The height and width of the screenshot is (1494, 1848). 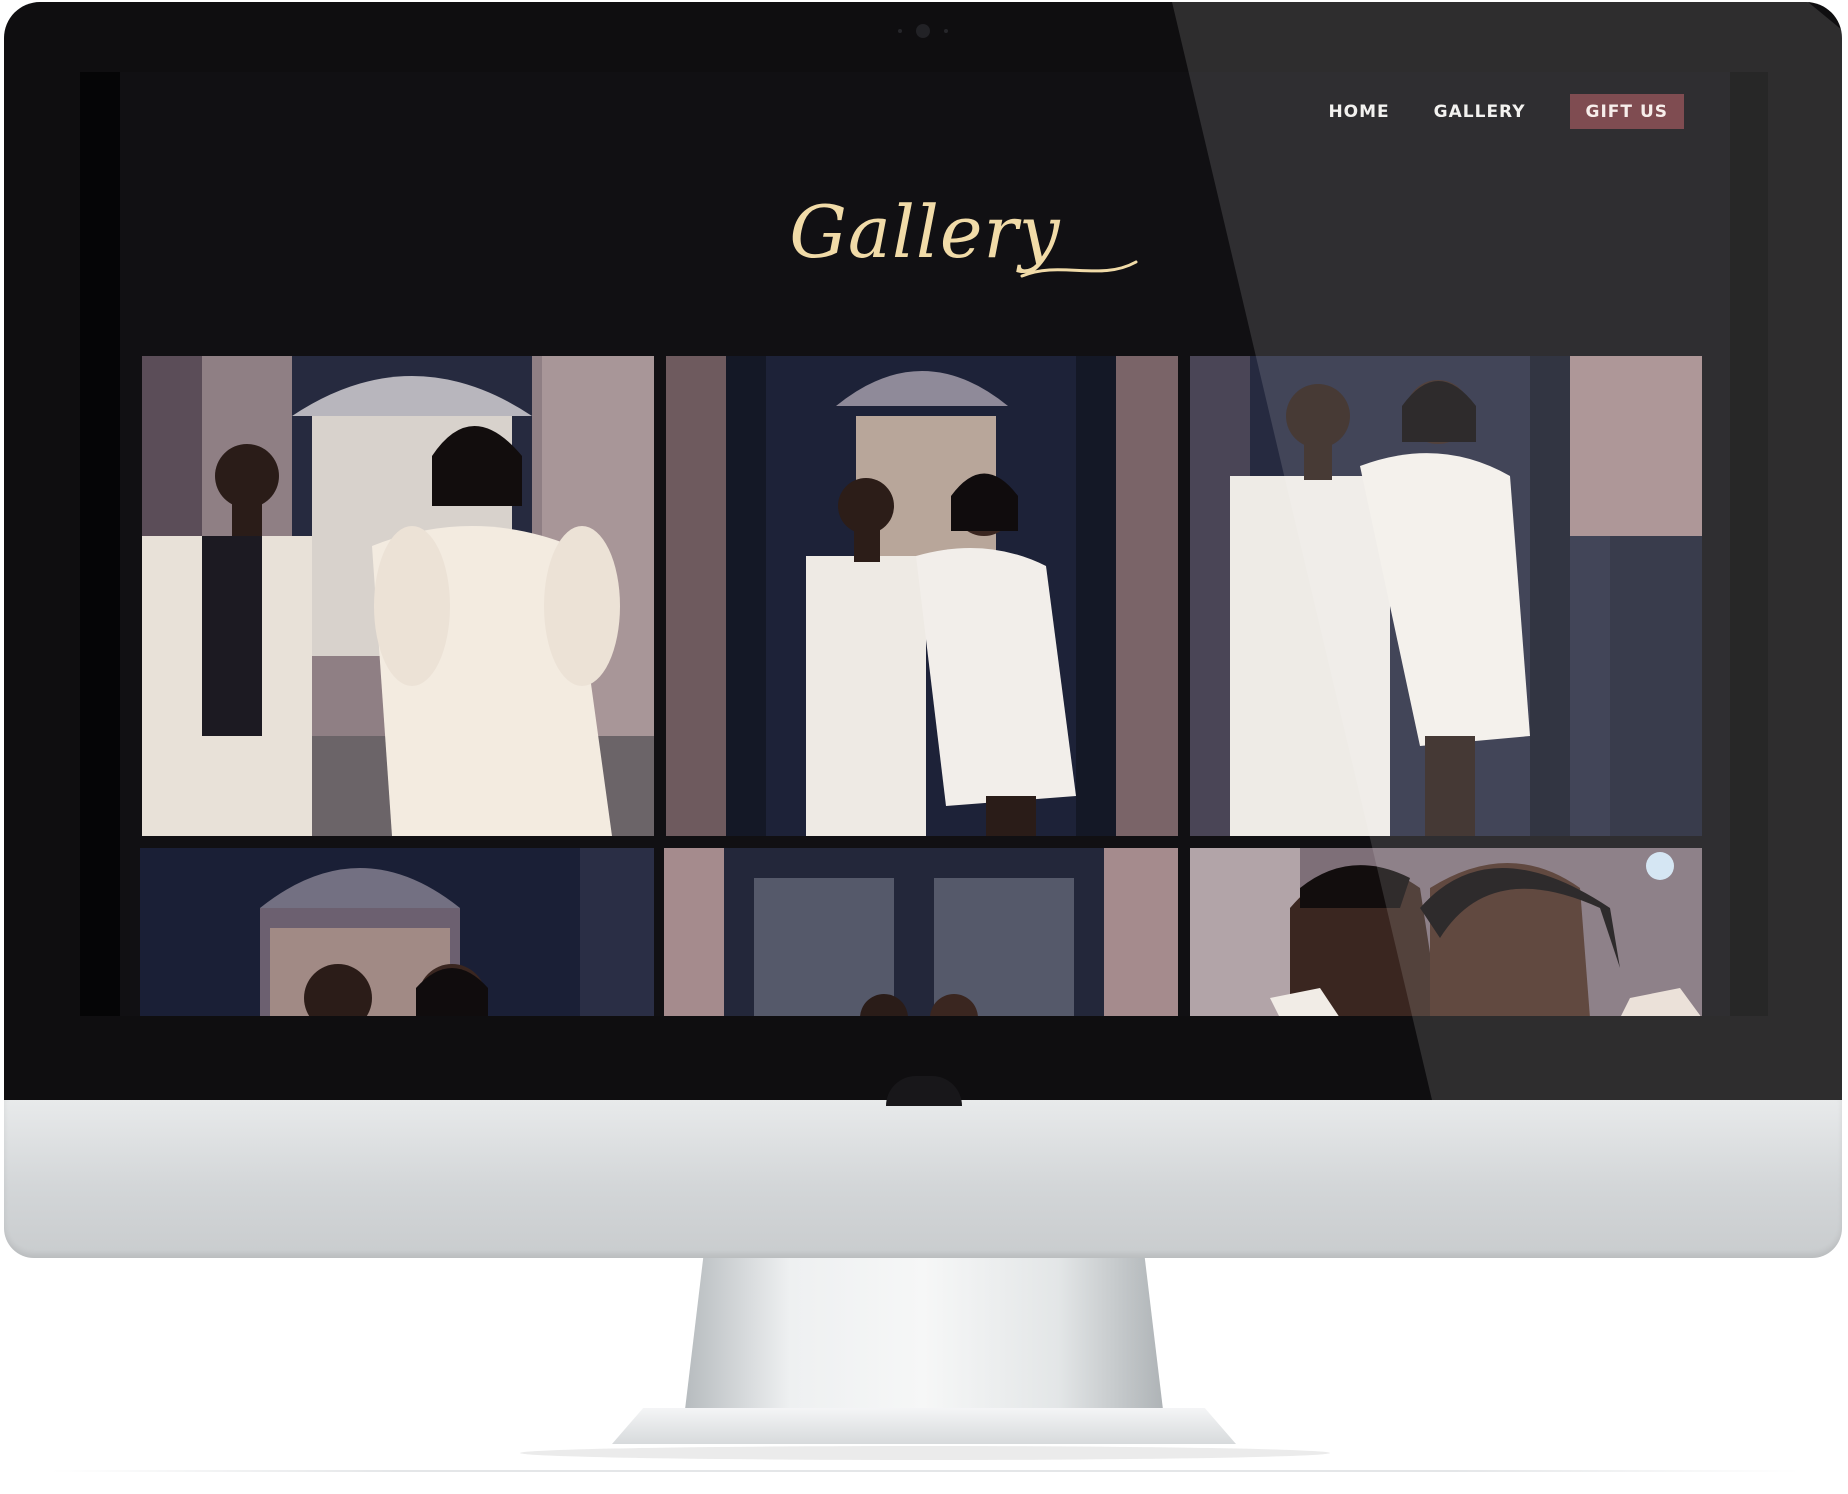 What do you see at coordinates (100, 544) in the screenshot?
I see `screen-edge-left` at bounding box center [100, 544].